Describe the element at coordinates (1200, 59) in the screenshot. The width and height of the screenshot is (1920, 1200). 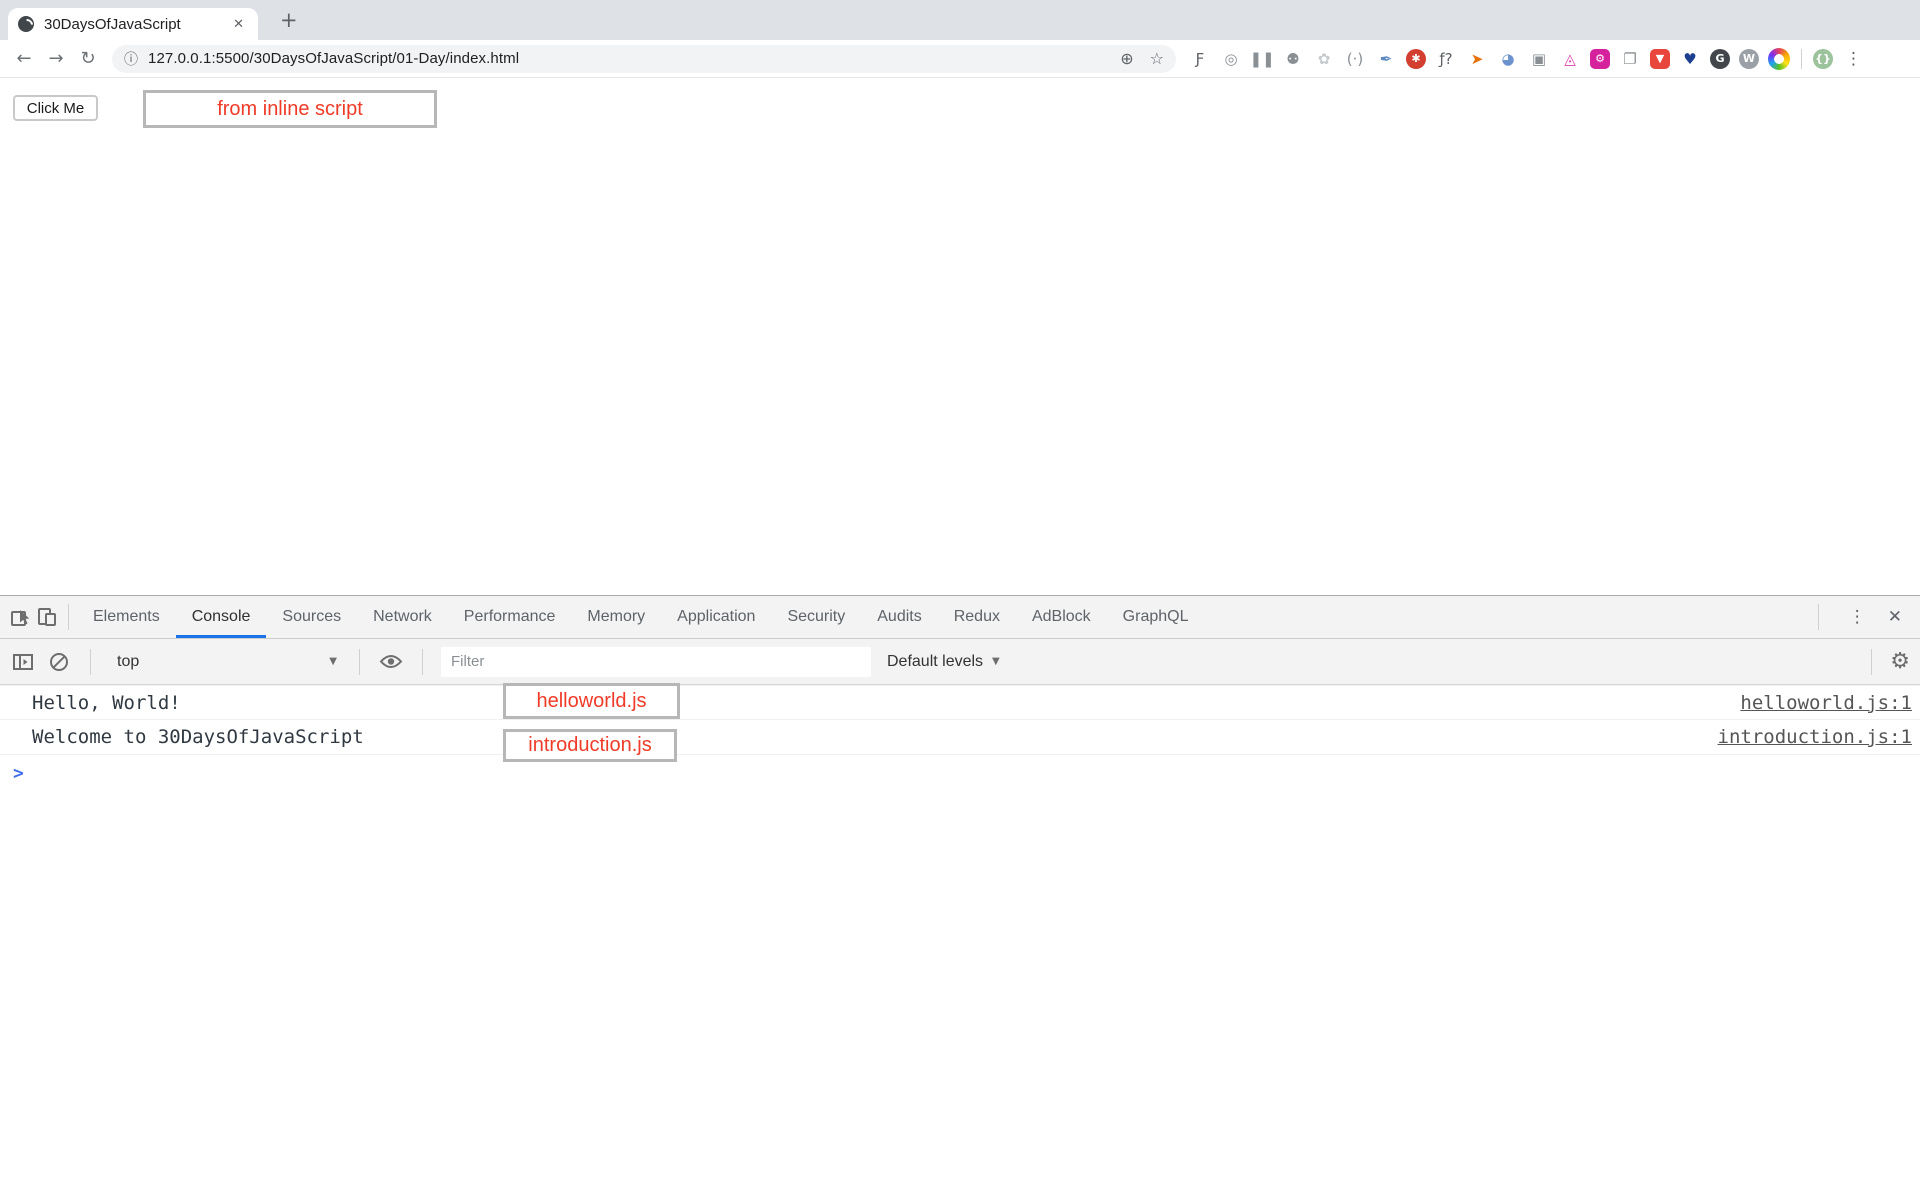
I see `f-quotes-extension-icon: Ƒ` at that location.